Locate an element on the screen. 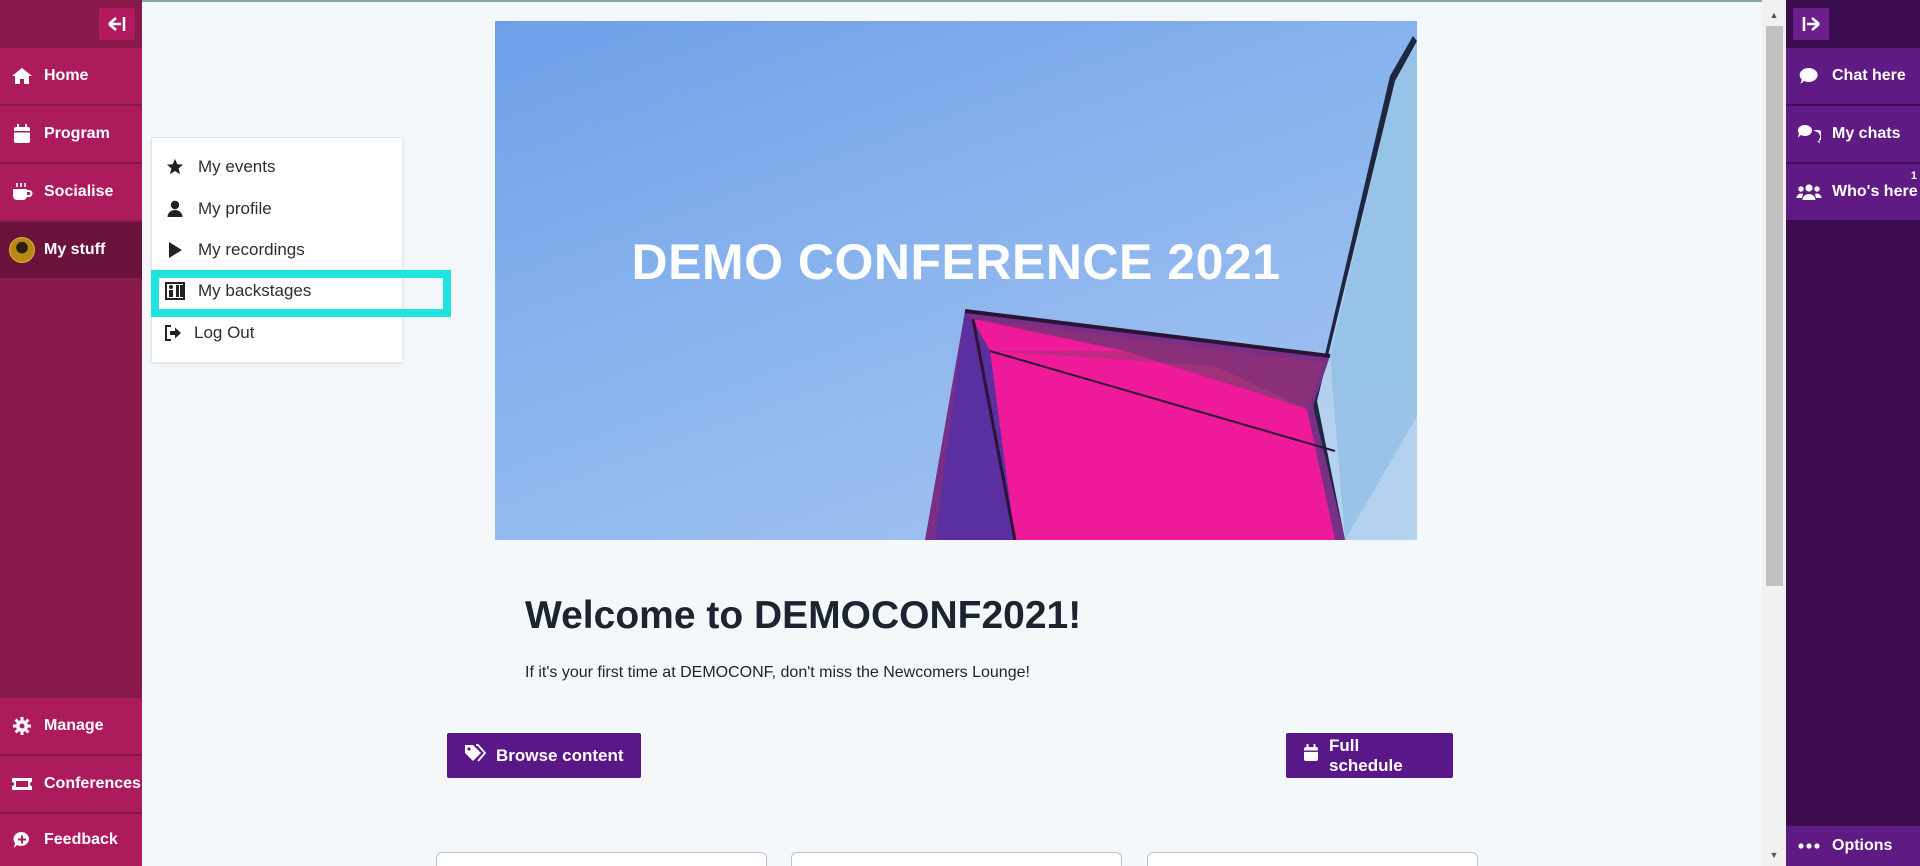 The image size is (1920, 866). nav-label-program: Program is located at coordinates (77, 133).